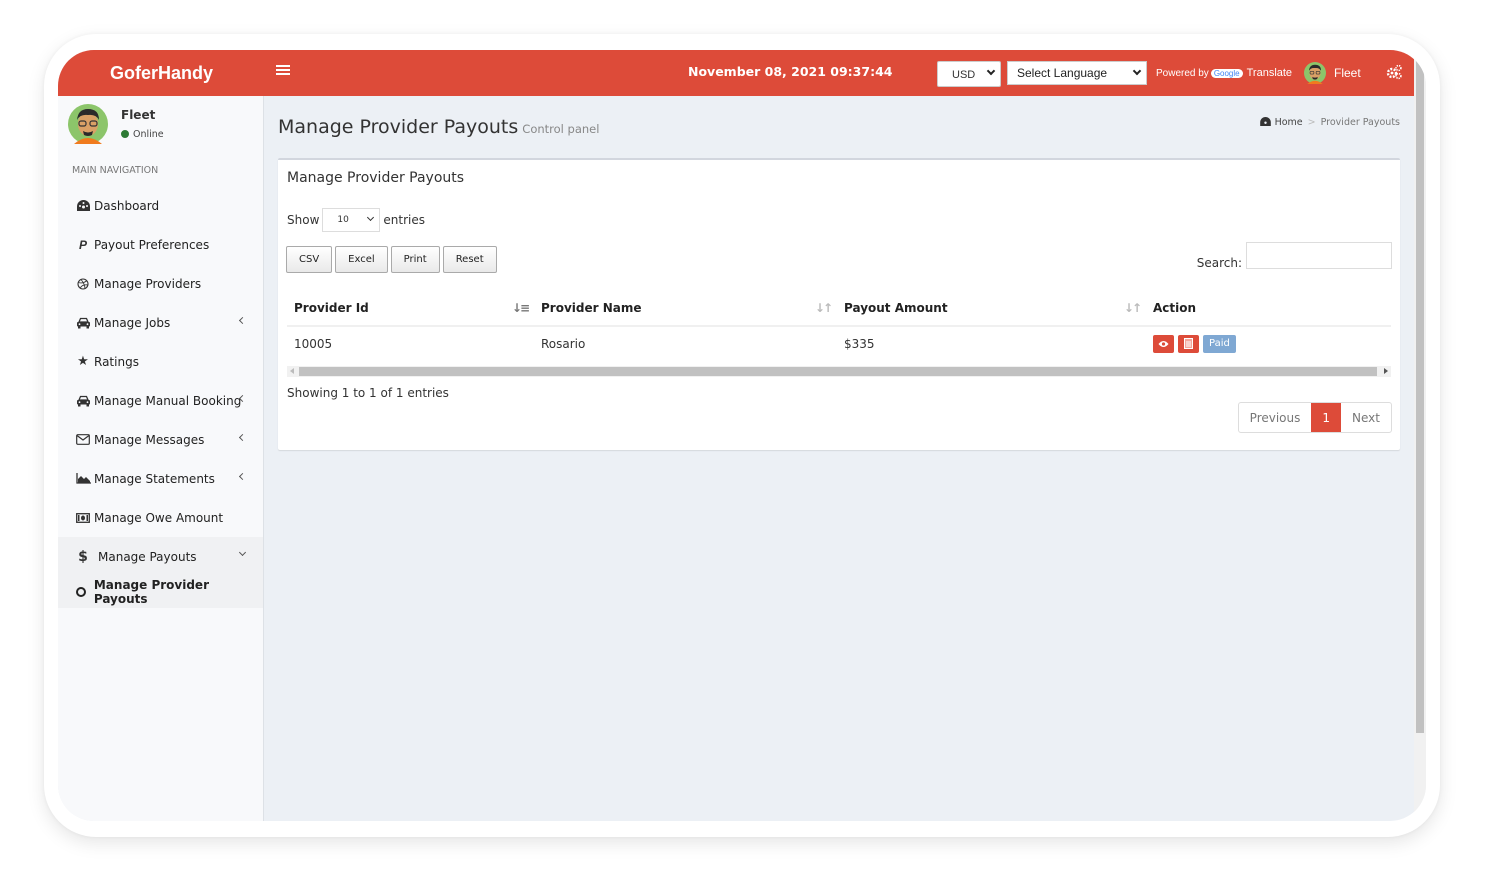  Describe the element at coordinates (152, 244) in the screenshot. I see `nav-label: Payout Preferences` at that location.